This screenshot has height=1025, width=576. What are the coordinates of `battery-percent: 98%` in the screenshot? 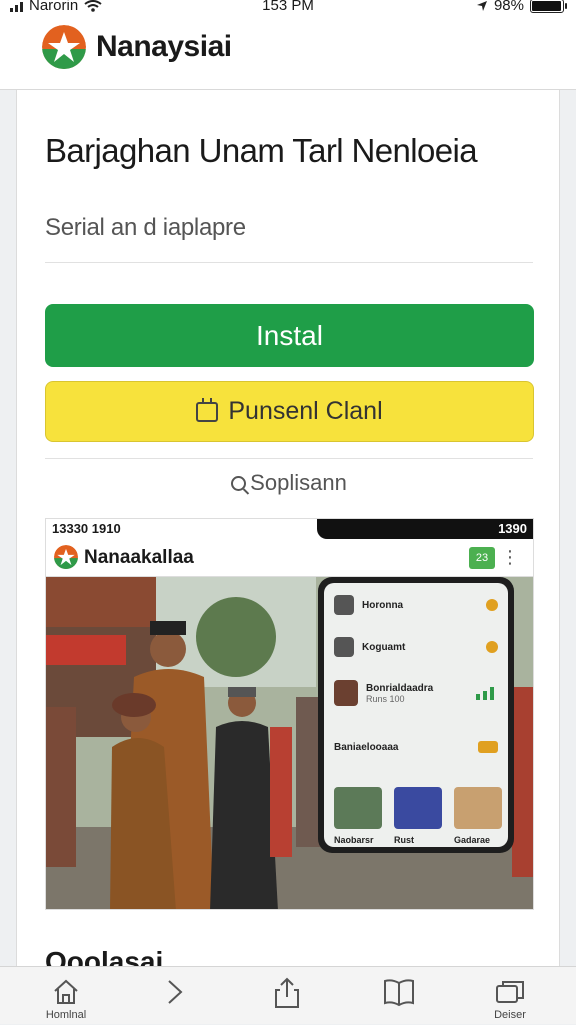 It's located at (508, 7).